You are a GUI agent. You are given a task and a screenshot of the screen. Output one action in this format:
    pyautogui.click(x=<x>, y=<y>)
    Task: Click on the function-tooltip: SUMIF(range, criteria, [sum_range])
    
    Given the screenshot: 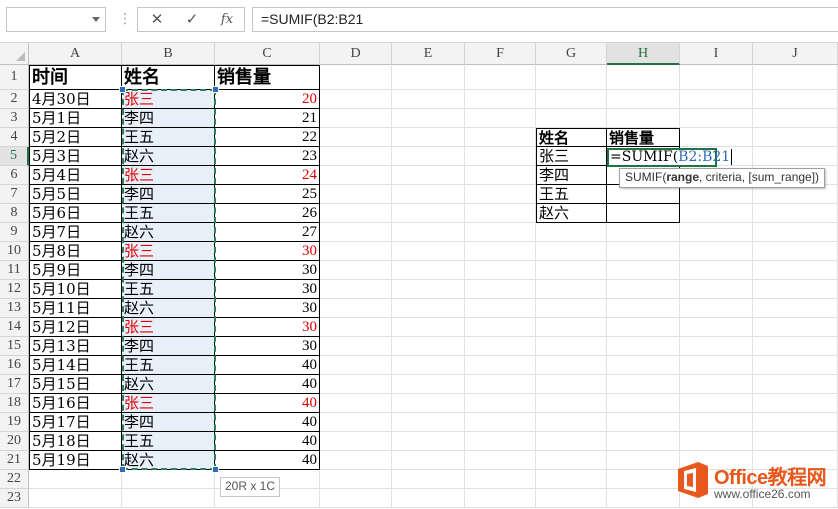 What is the action you would take?
    pyautogui.click(x=722, y=178)
    